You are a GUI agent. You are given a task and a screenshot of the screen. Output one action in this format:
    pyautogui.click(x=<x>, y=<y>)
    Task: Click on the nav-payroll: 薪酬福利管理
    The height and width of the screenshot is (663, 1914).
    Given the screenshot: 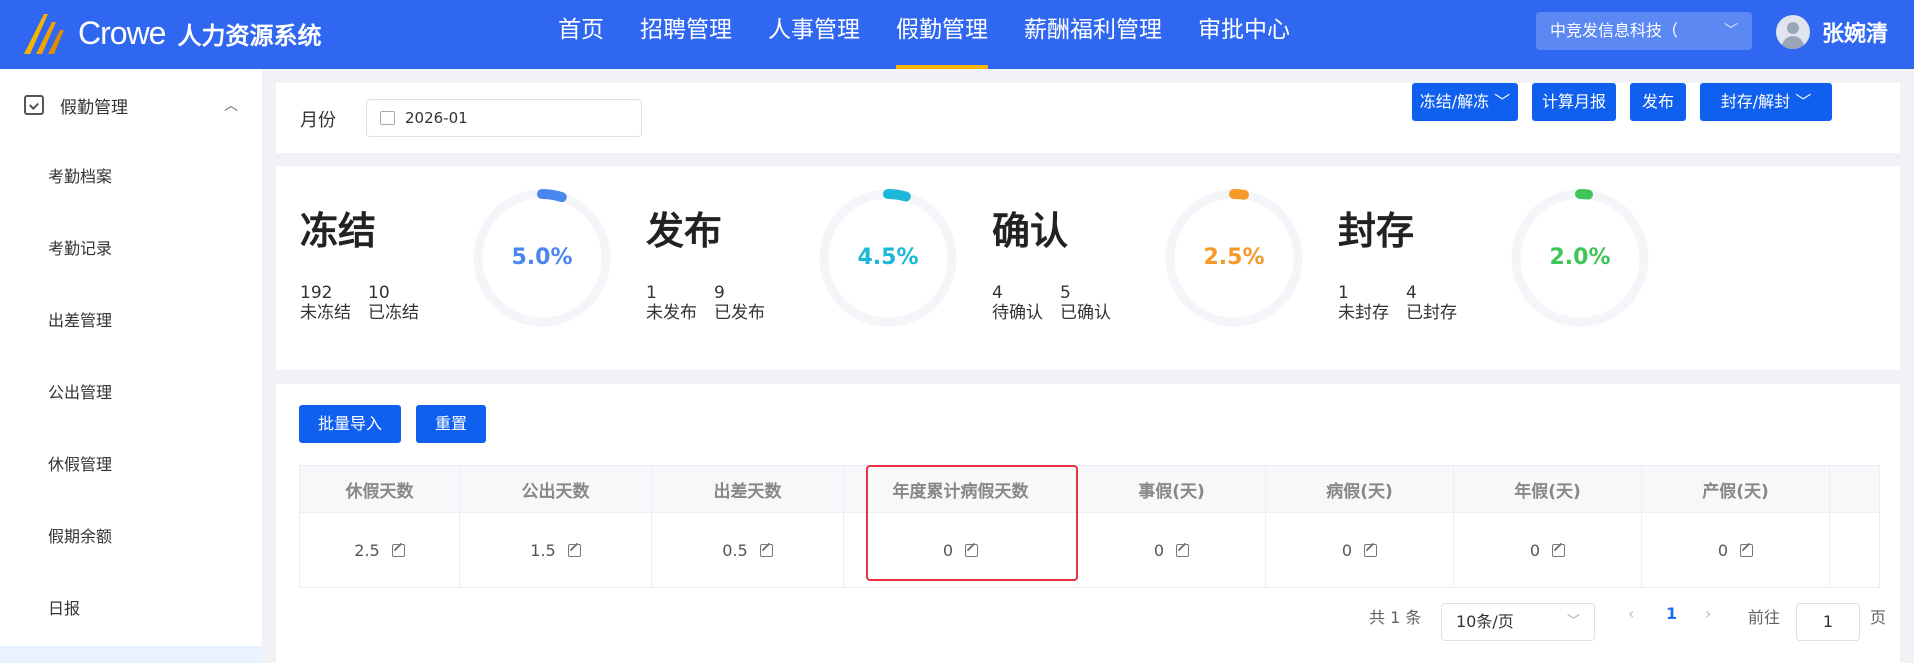 What is the action you would take?
    pyautogui.click(x=1093, y=34)
    